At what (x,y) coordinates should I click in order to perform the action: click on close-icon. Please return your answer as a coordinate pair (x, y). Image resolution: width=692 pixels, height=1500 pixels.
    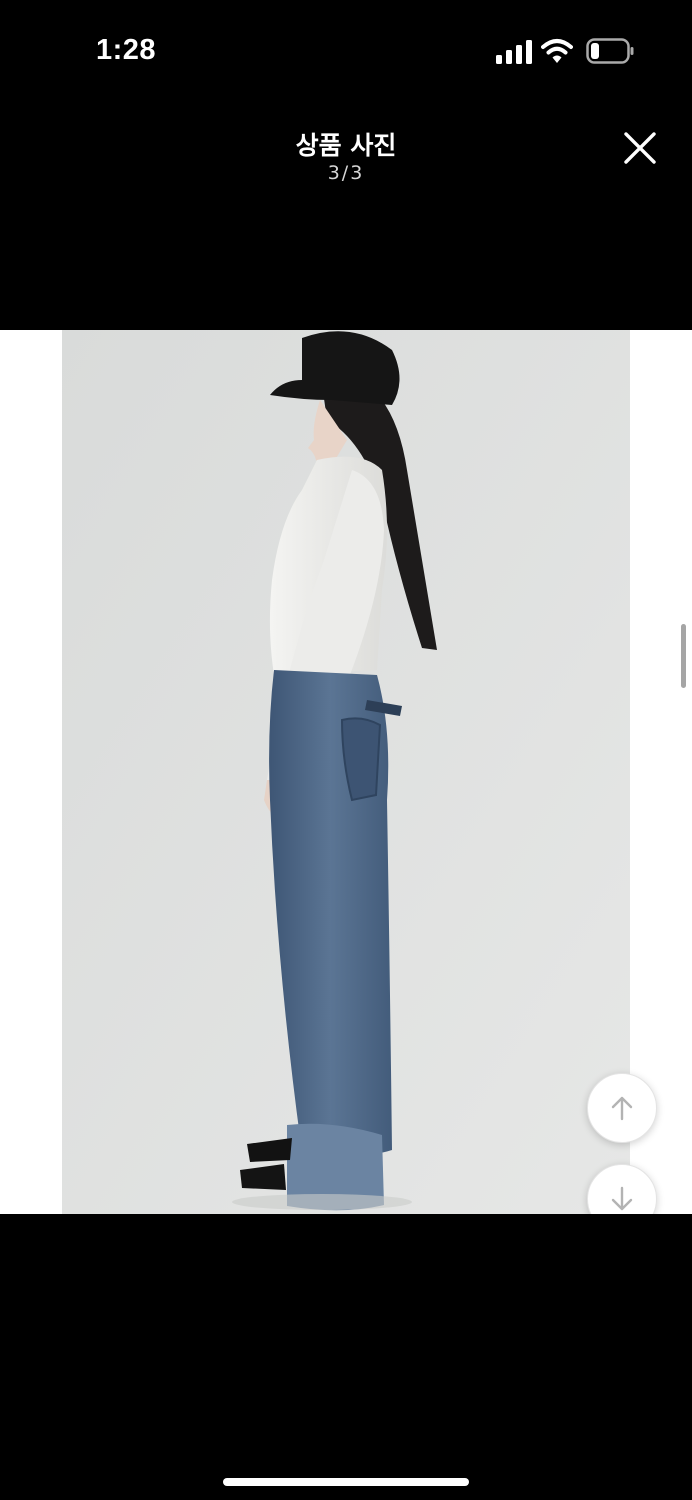
    Looking at the image, I should click on (640, 148).